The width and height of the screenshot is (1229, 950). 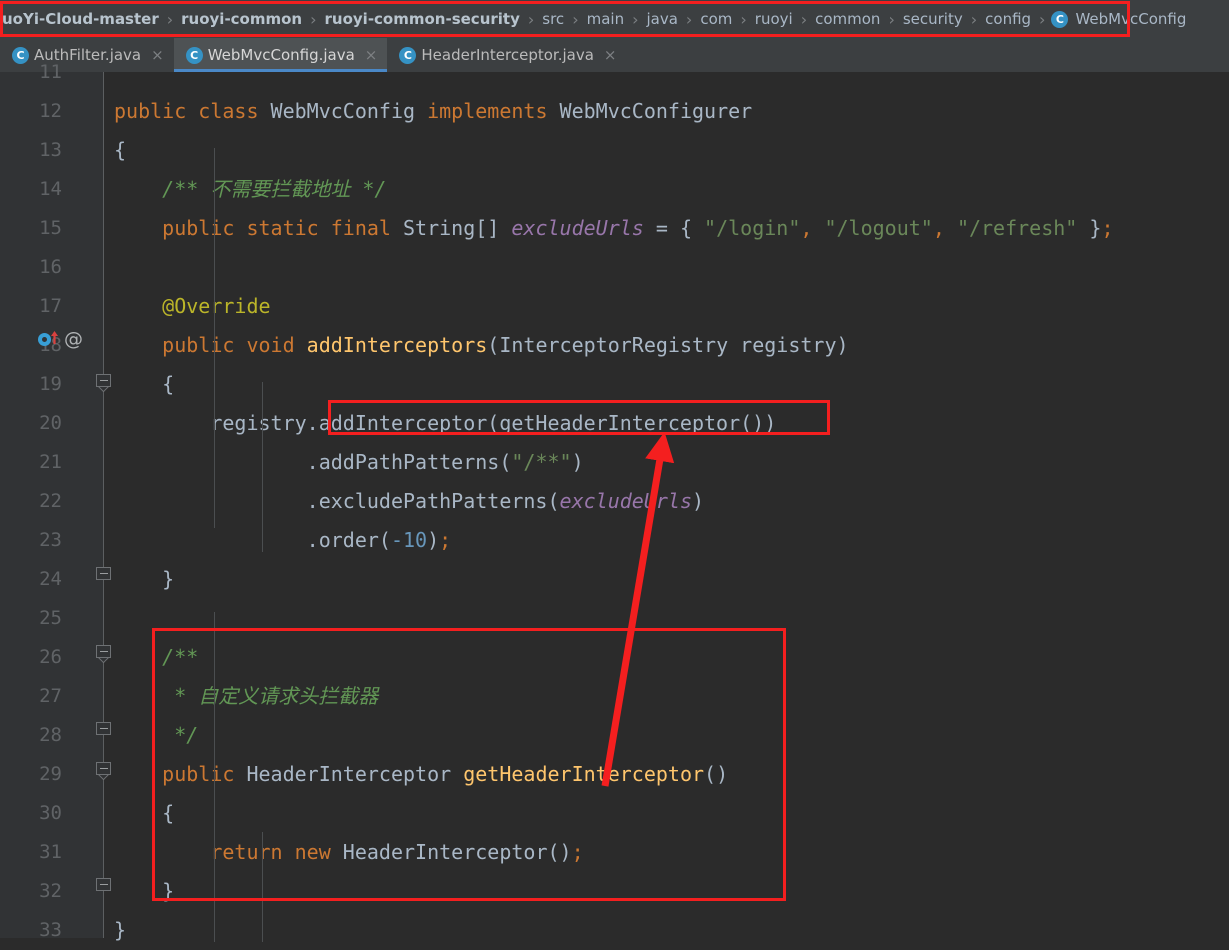 I want to click on line-number: 15, so click(x=50, y=228).